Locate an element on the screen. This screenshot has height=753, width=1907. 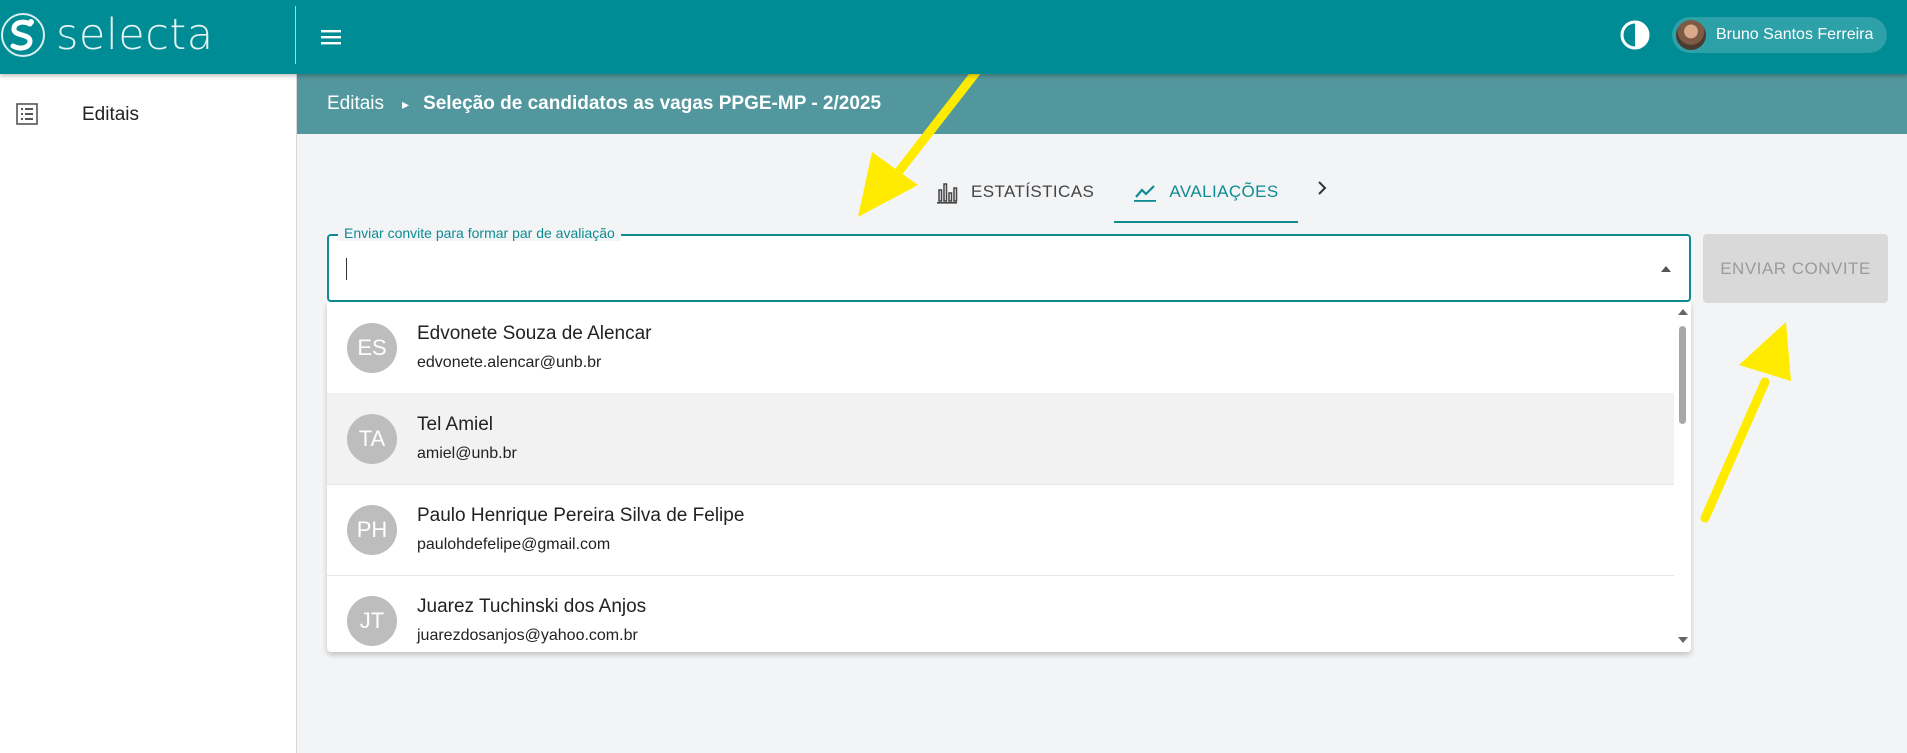
user-menu-chip: Bruno Santos Ferreira is located at coordinates (1779, 35).